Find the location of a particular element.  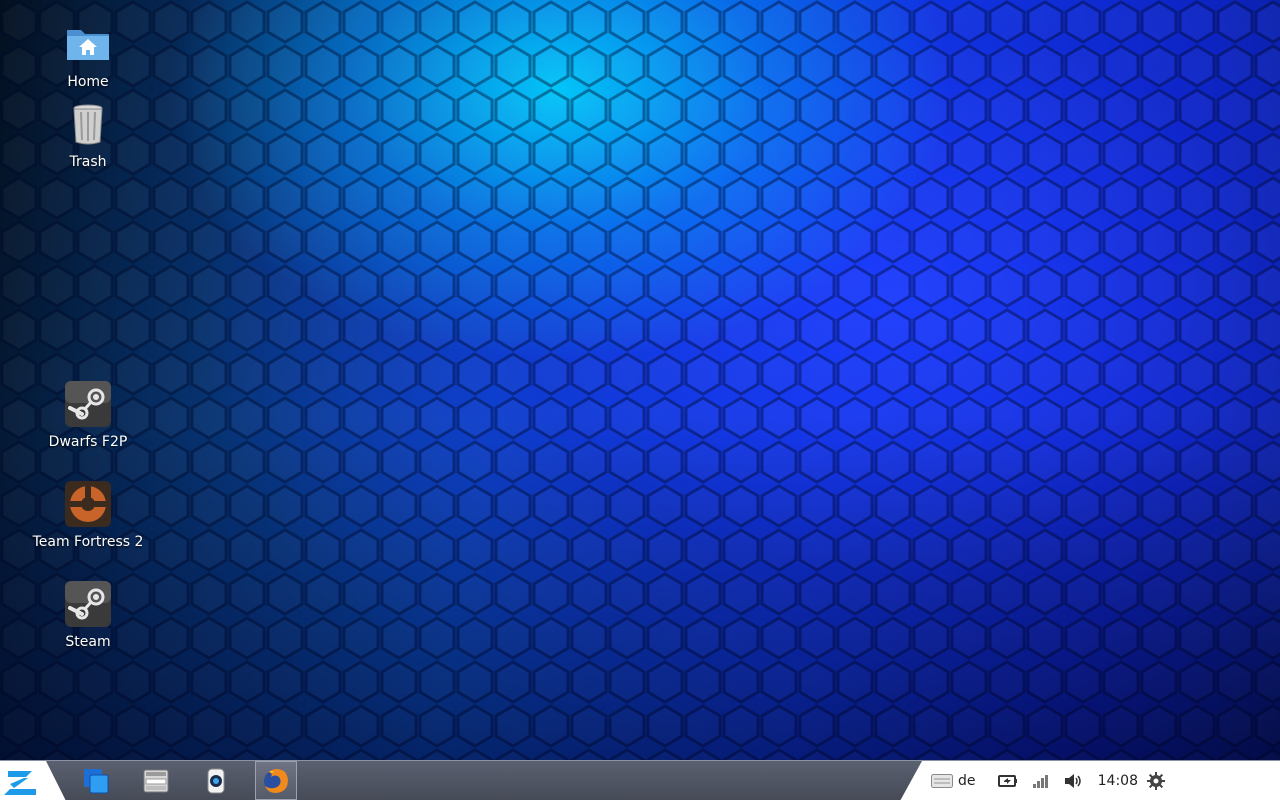

file-manager-icon is located at coordinates (156, 780).